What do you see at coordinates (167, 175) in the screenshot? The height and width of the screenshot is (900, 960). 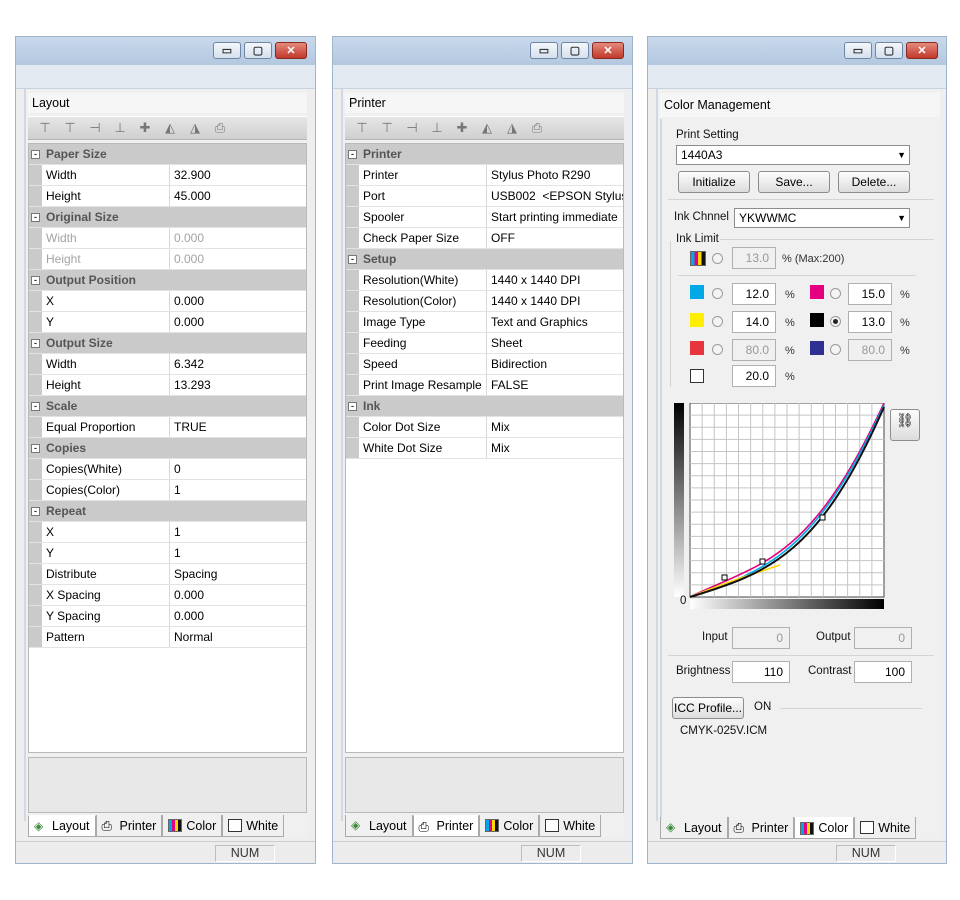 I see `property-row: Width 32.900` at bounding box center [167, 175].